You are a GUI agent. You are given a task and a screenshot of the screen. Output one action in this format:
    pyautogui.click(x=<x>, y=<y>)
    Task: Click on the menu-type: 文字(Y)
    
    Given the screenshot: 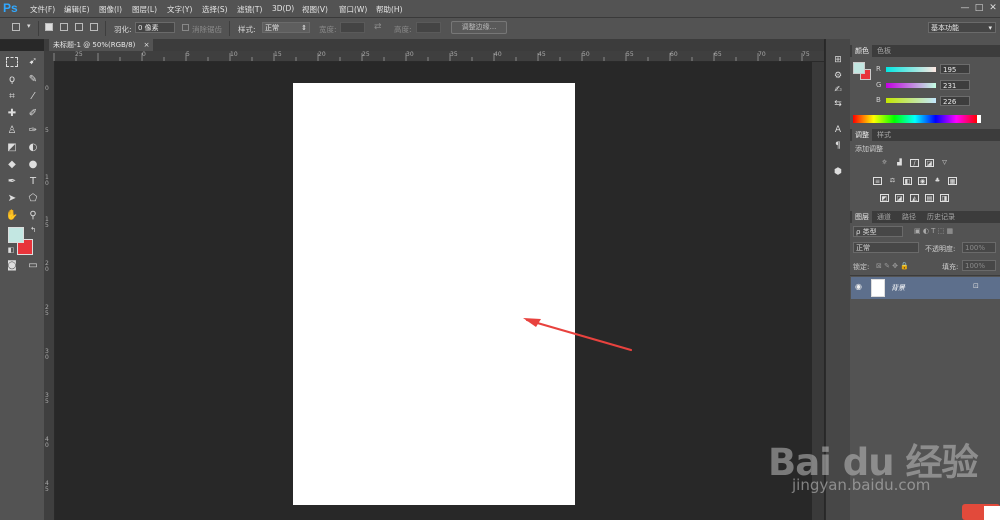 What is the action you would take?
    pyautogui.click(x=179, y=9)
    